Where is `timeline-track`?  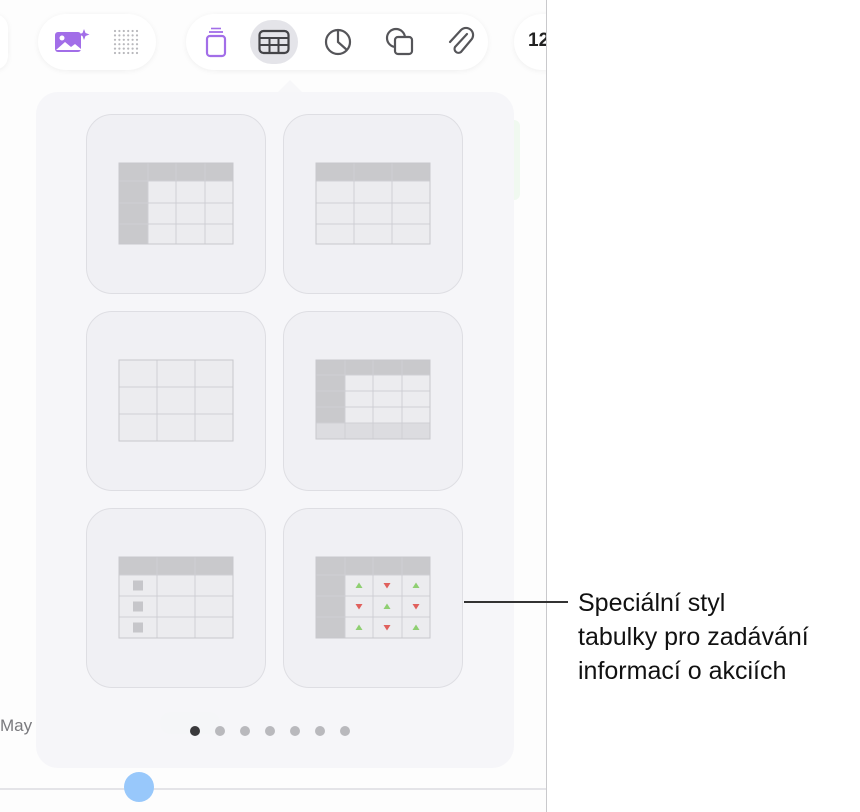
timeline-track is located at coordinates (273, 789).